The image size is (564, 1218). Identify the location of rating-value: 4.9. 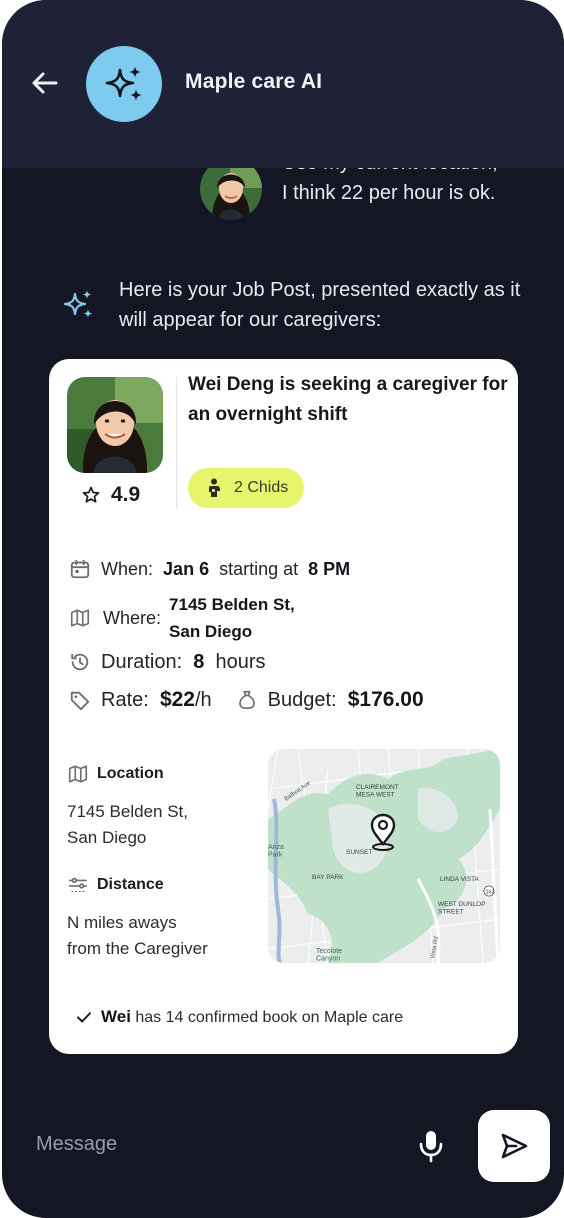
(126, 494).